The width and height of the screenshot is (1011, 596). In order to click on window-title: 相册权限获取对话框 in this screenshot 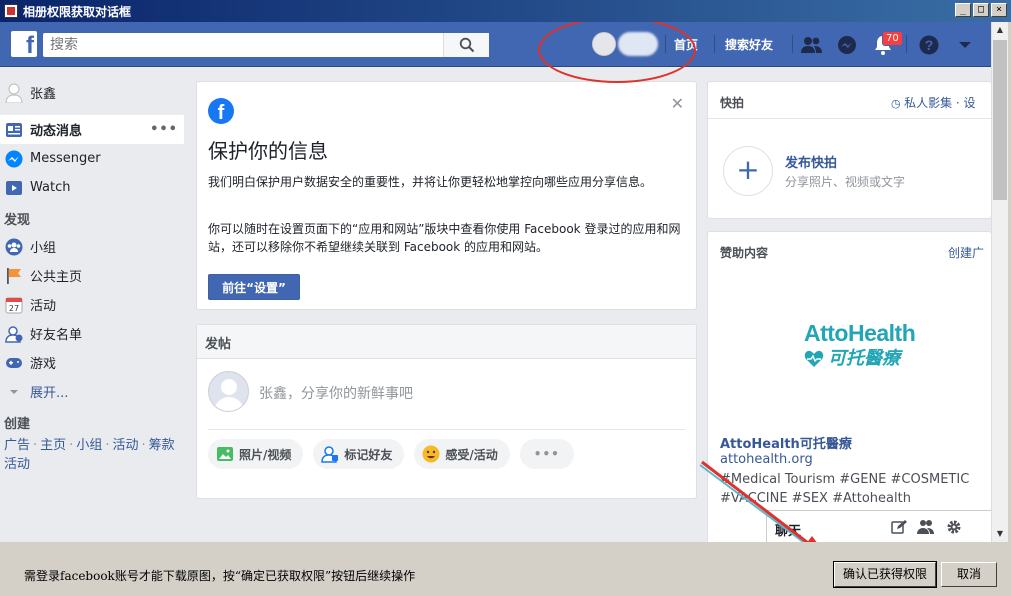, I will do `click(77, 11)`.